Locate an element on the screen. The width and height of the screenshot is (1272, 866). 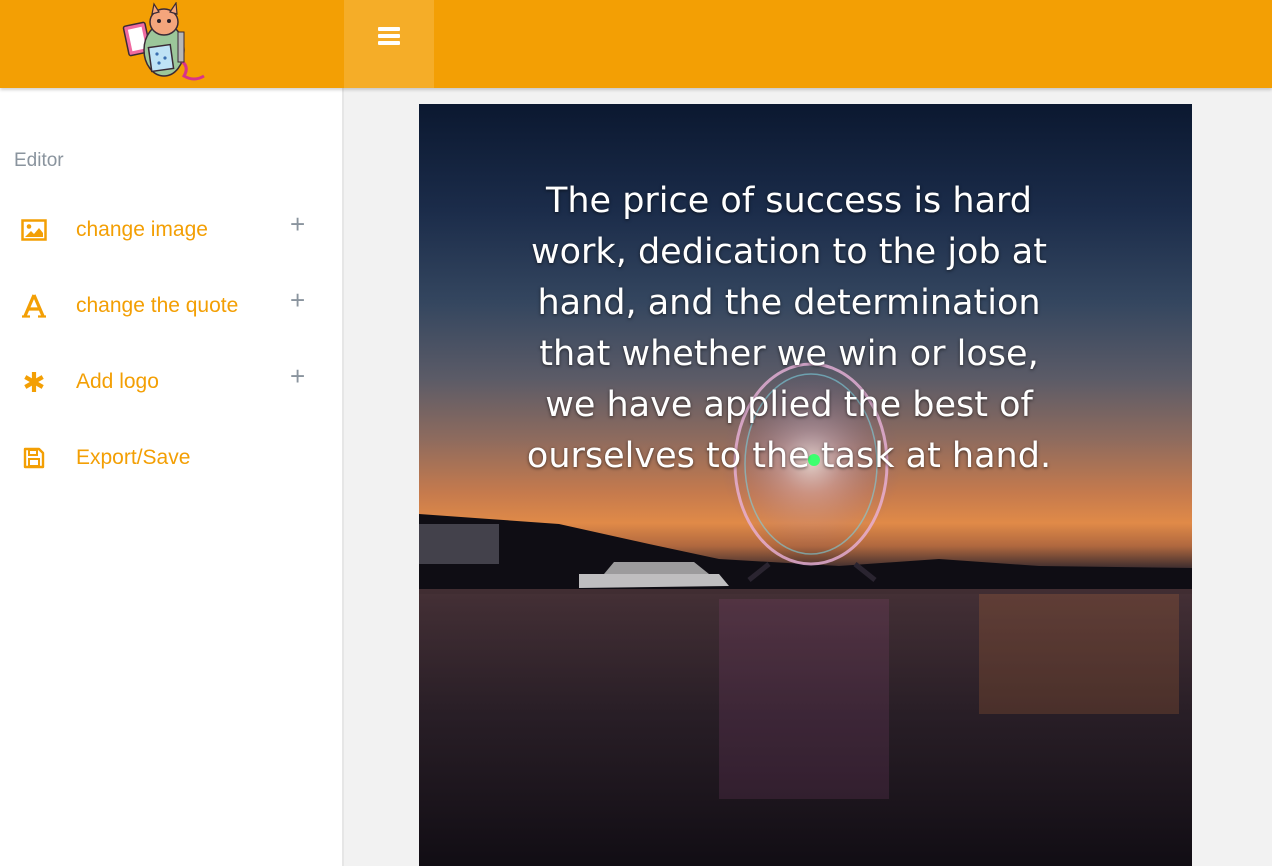
quote-line: The price of success is hard is located at coordinates (789, 201).